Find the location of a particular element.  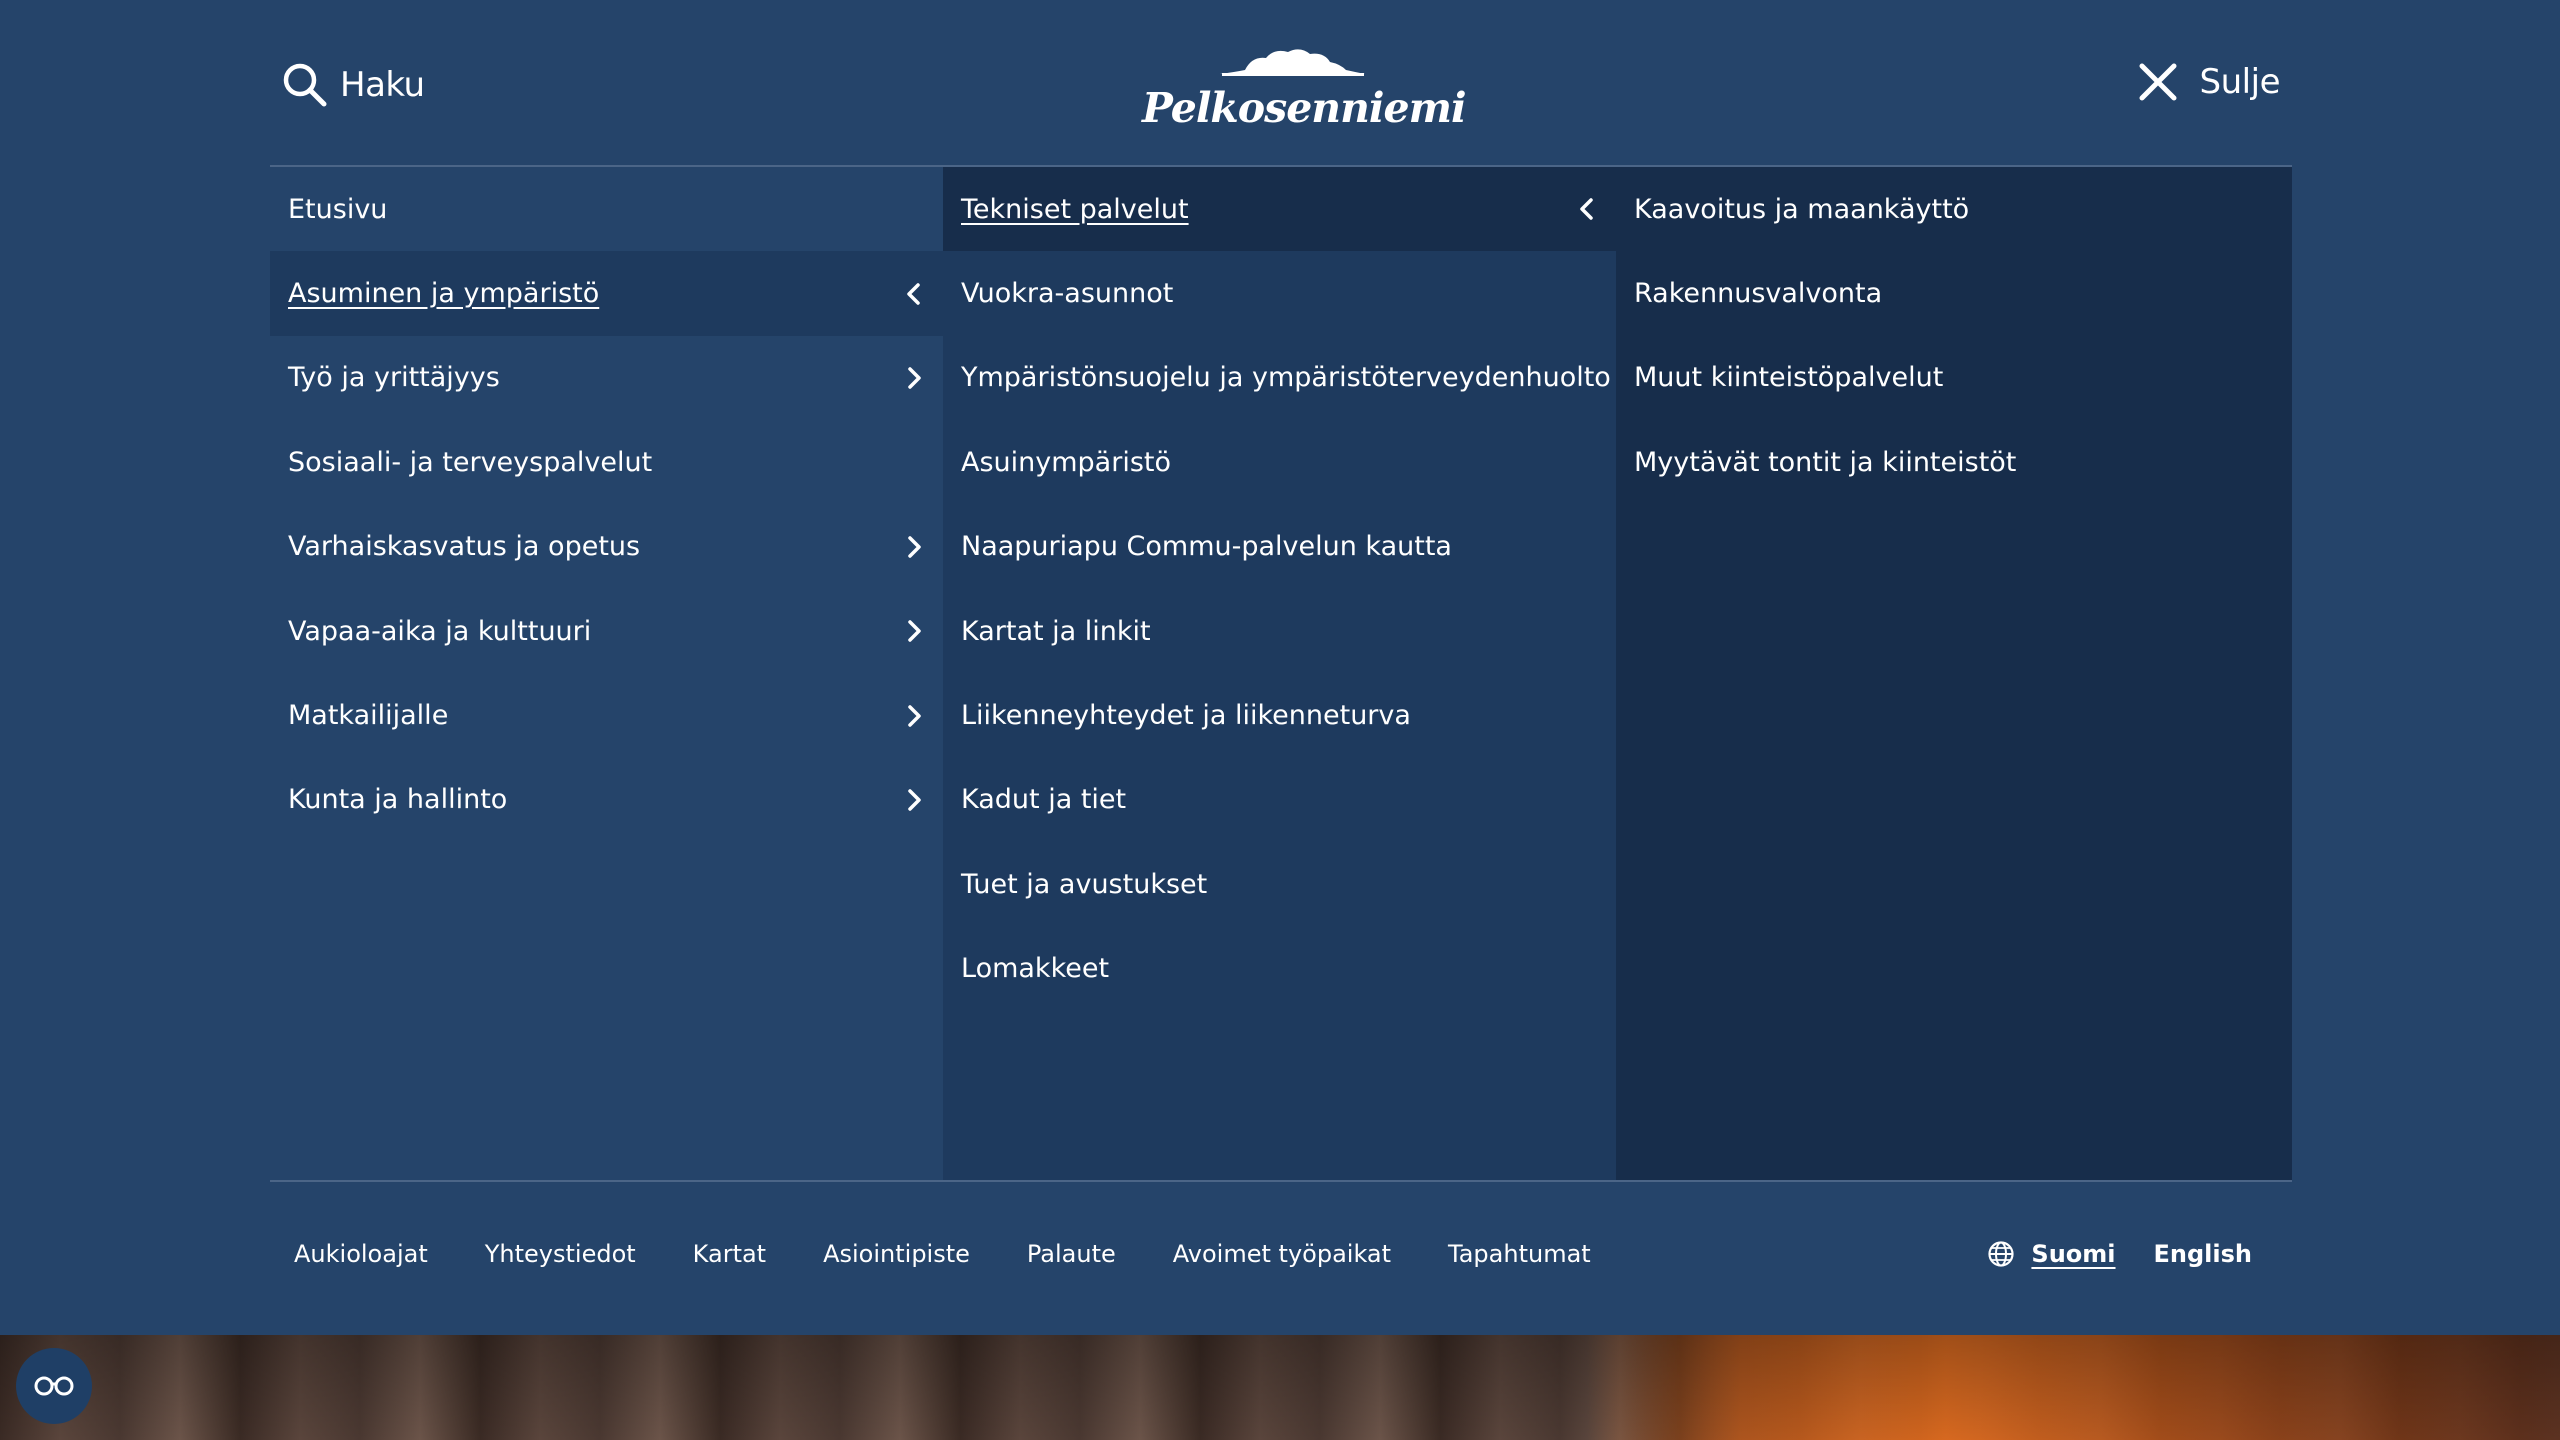

menu-item-label: Matkailijalle is located at coordinates (368, 715).